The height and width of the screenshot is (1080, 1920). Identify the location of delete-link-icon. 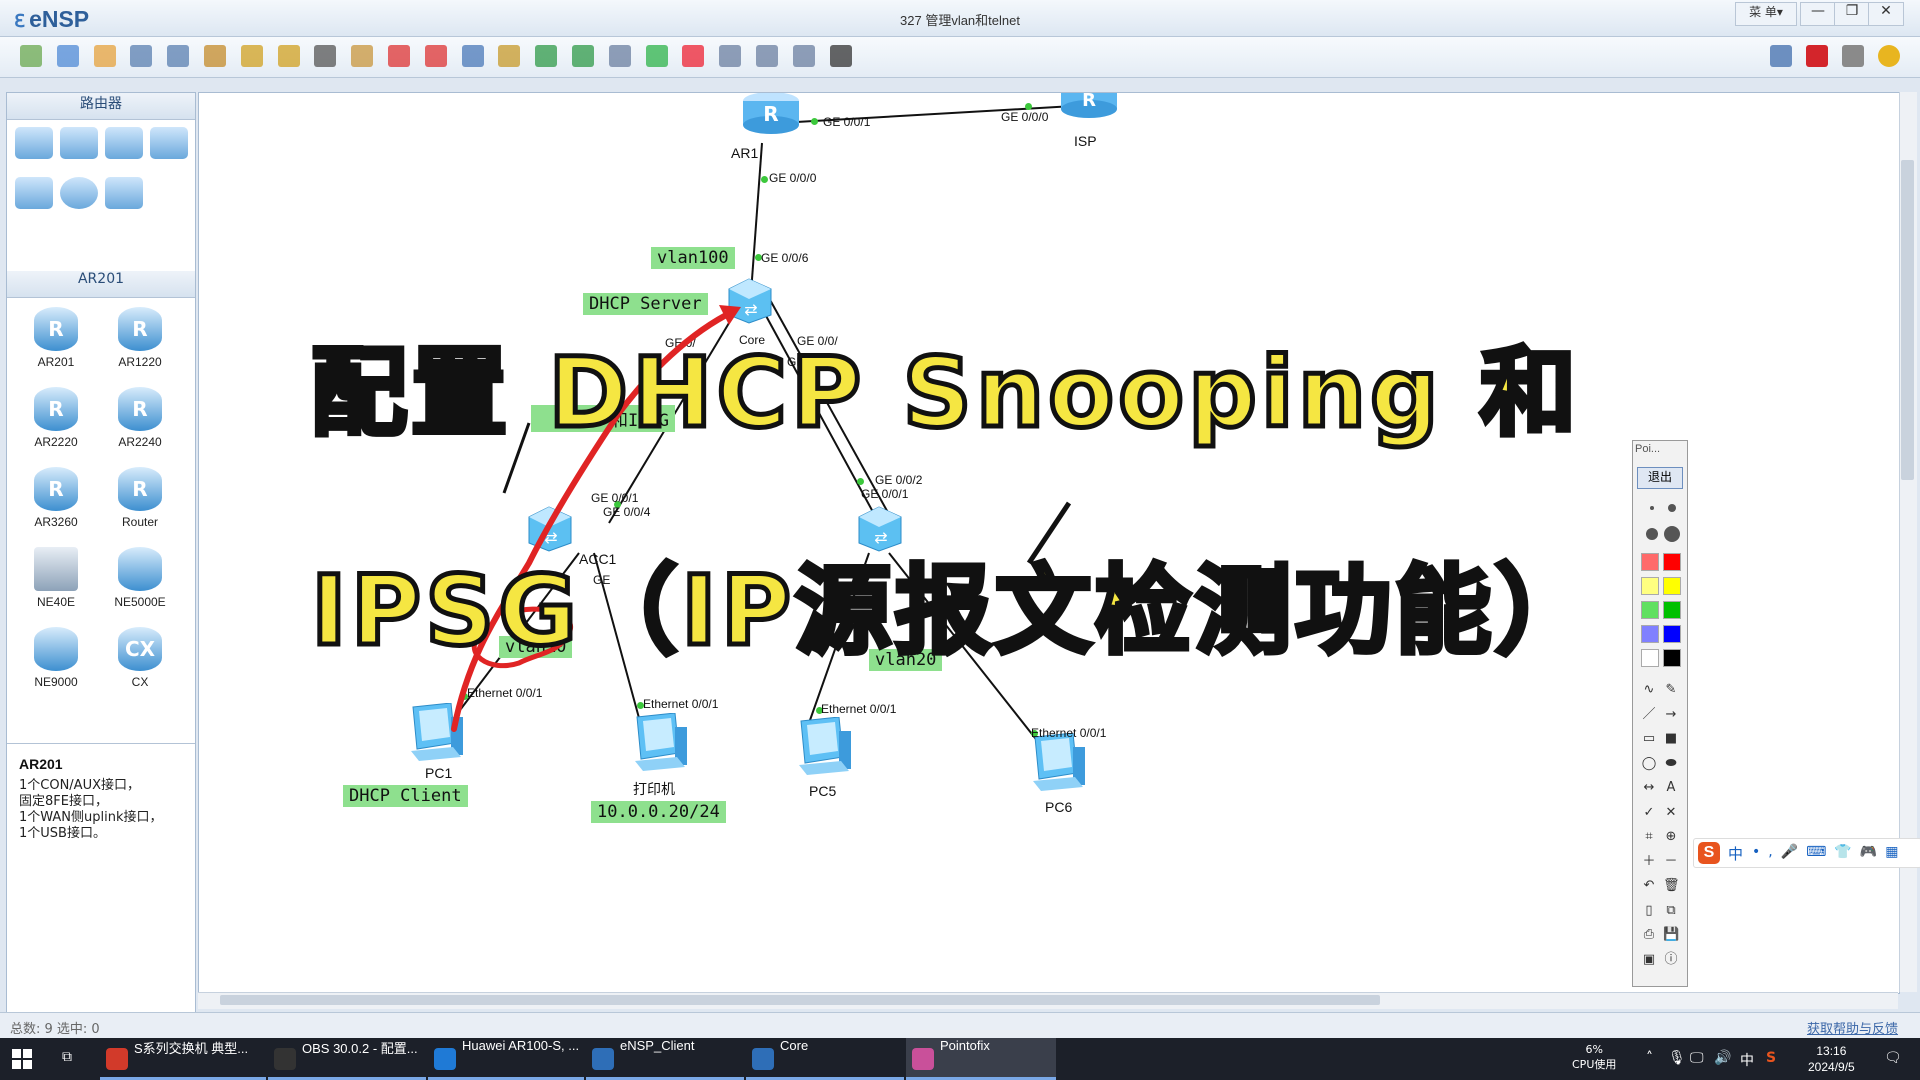
(435, 56).